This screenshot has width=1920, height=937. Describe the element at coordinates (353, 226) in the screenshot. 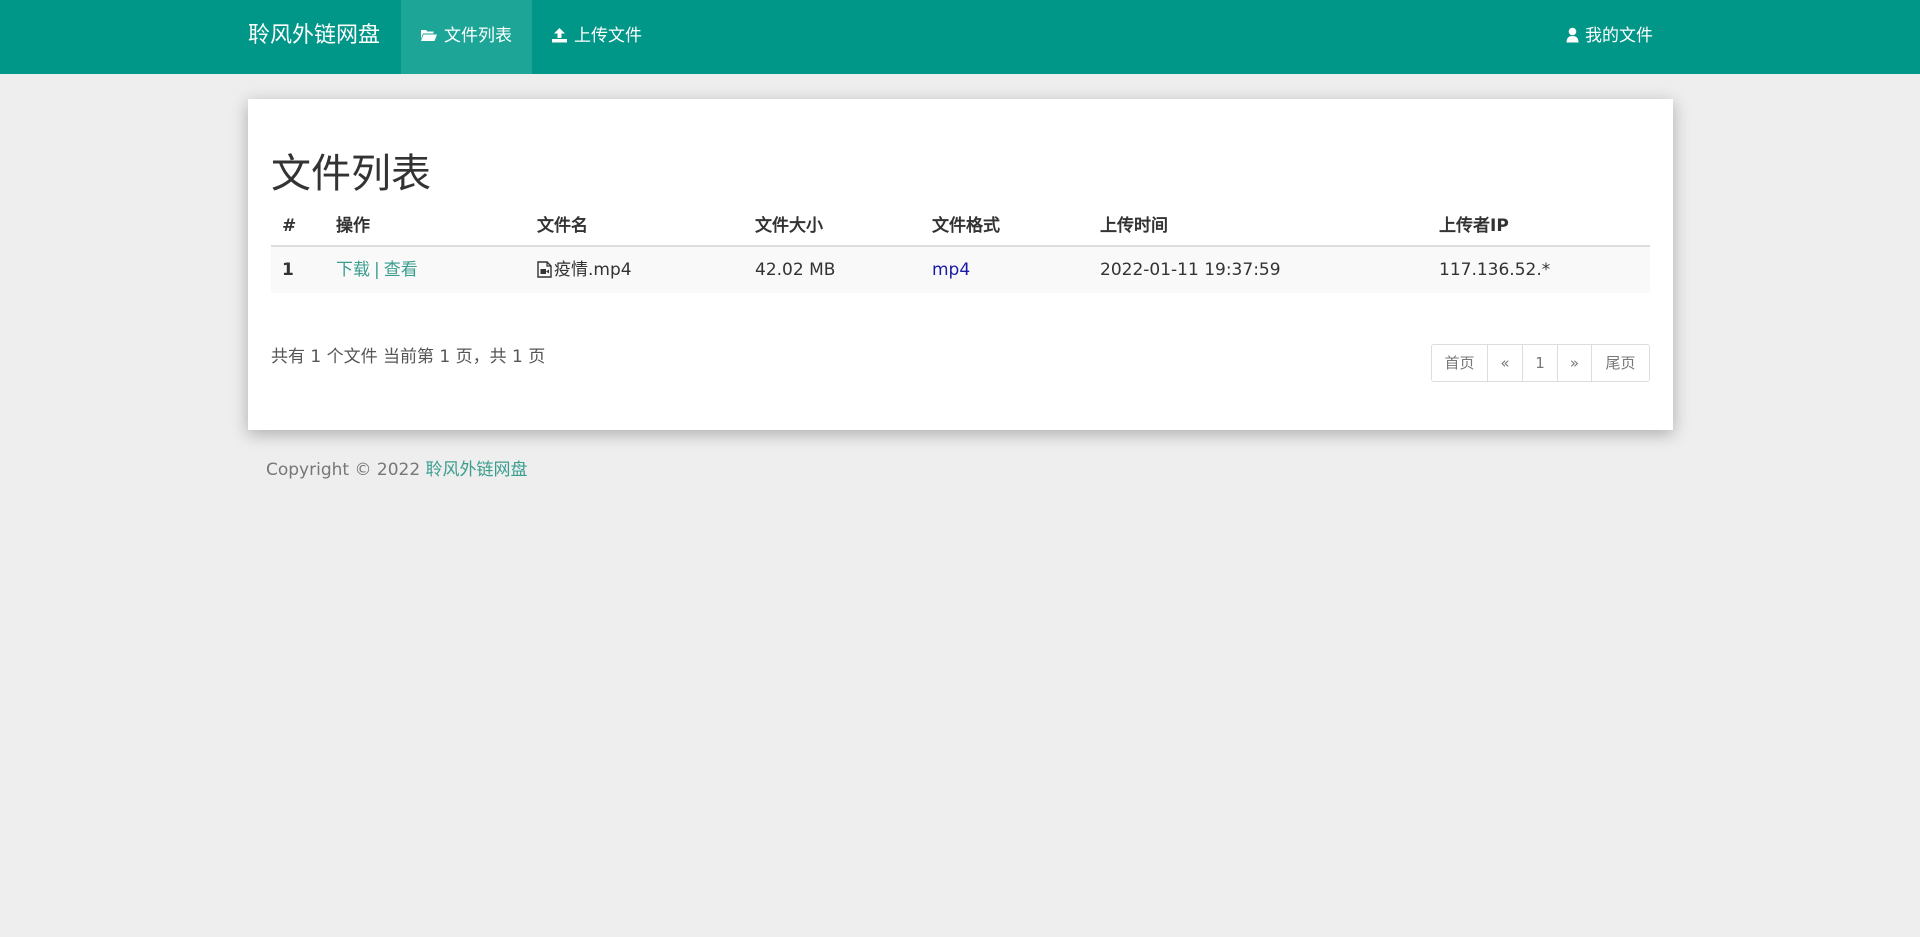

I see `column-header-actions: 操作` at that location.